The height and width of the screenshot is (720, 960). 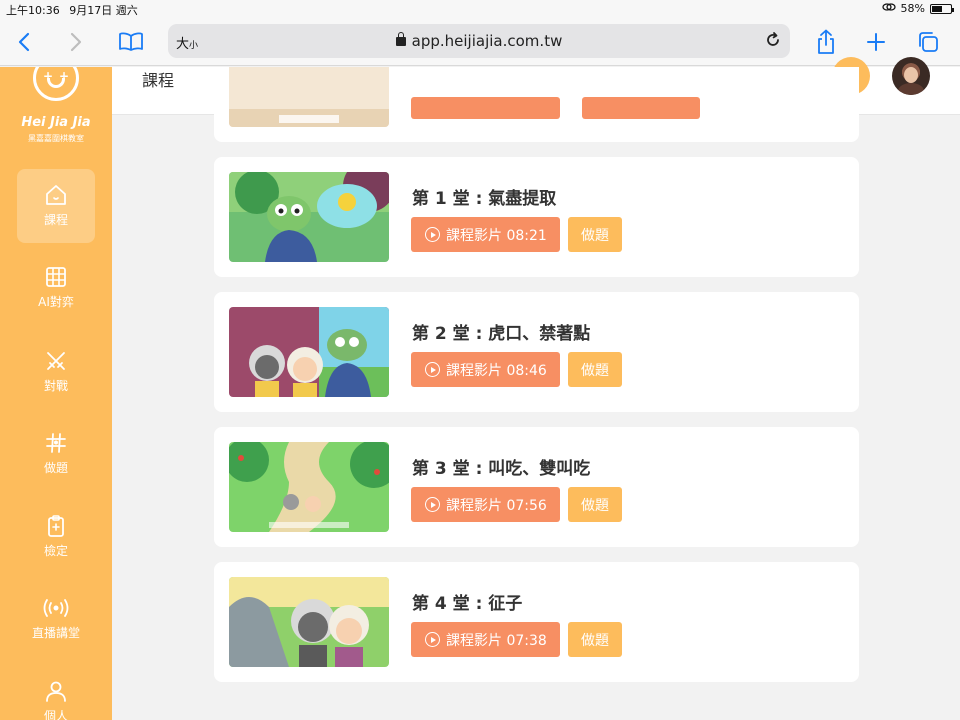 I want to click on status-bar: 上午10:36 9月17日 週六 58%, so click(x=480, y=9).